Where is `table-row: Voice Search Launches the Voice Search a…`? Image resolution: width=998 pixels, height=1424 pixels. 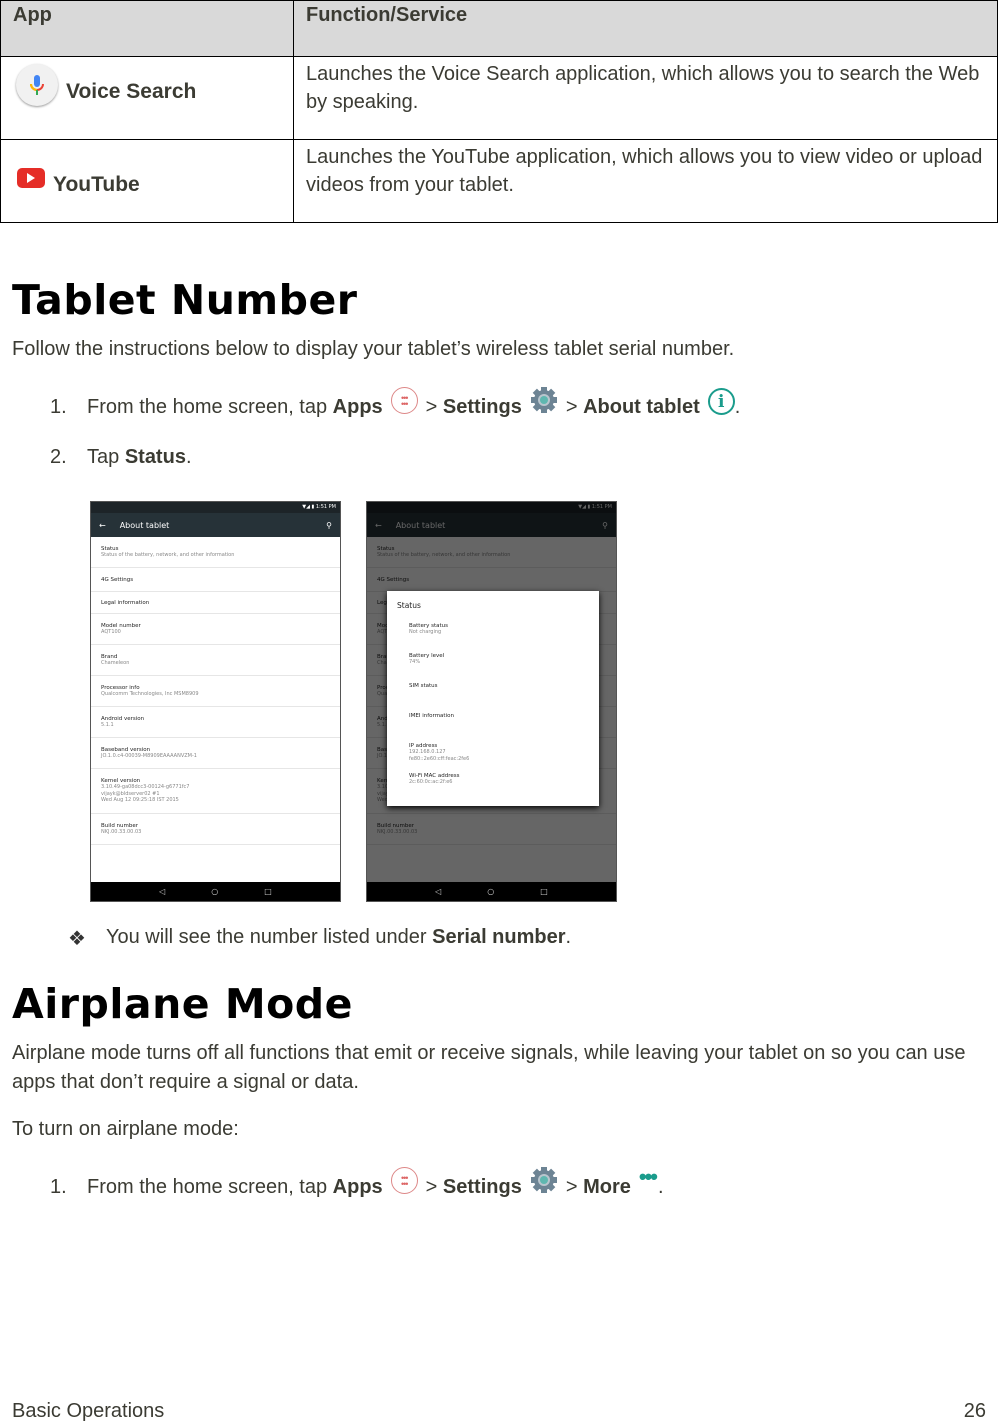
table-row: Voice Search Launches the Voice Search a… is located at coordinates (499, 98).